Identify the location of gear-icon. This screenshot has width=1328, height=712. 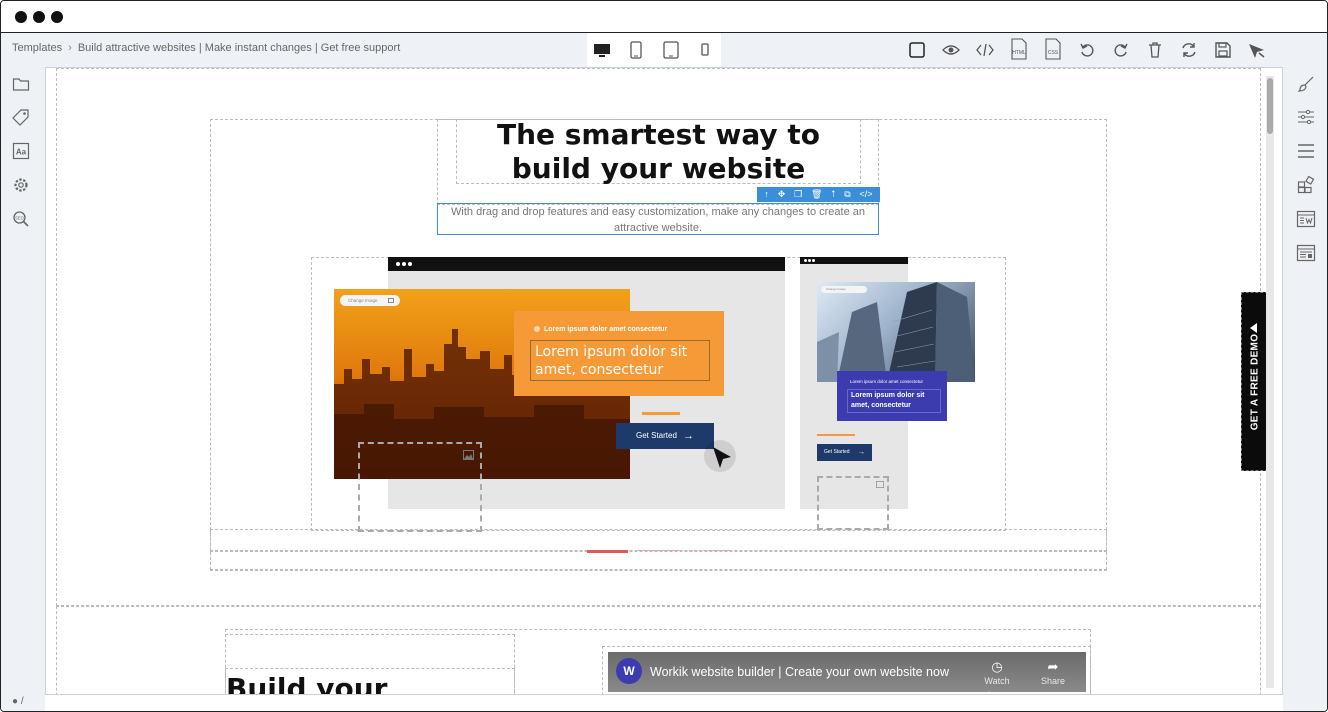
(21, 185).